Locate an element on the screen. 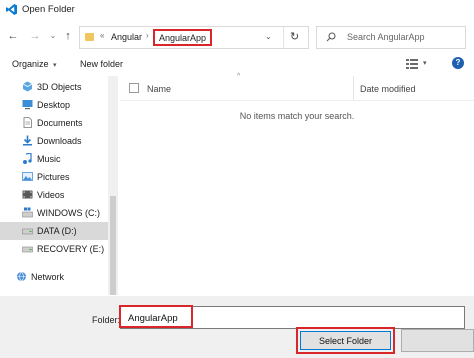 Image resolution: width=474 pixels, height=358 pixels. forward-arrow-icon: → is located at coordinates (35, 36).